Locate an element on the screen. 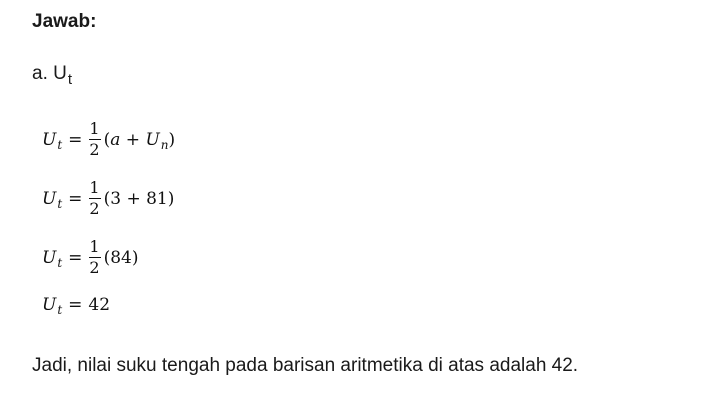  equation-2: Ut = 1 2 (3 + 81) is located at coordinates (108, 198).